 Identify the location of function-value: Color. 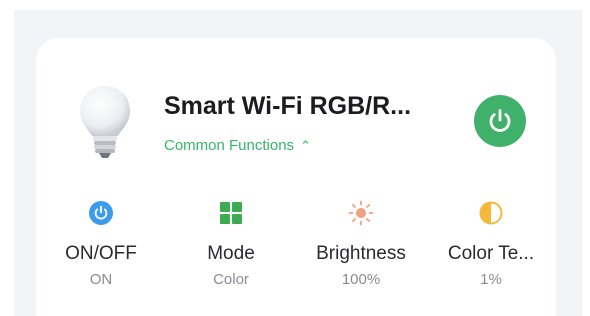
(231, 279).